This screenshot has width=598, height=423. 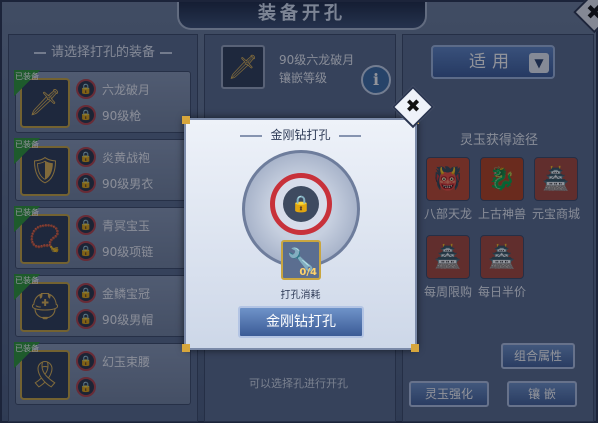 I want to click on drill-cost-label: 打孔消耗, so click(x=300, y=295).